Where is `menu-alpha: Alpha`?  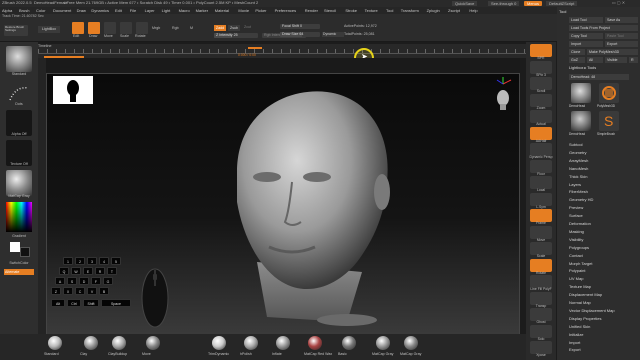
menu-alpha: Alpha is located at coordinates (7, 10).